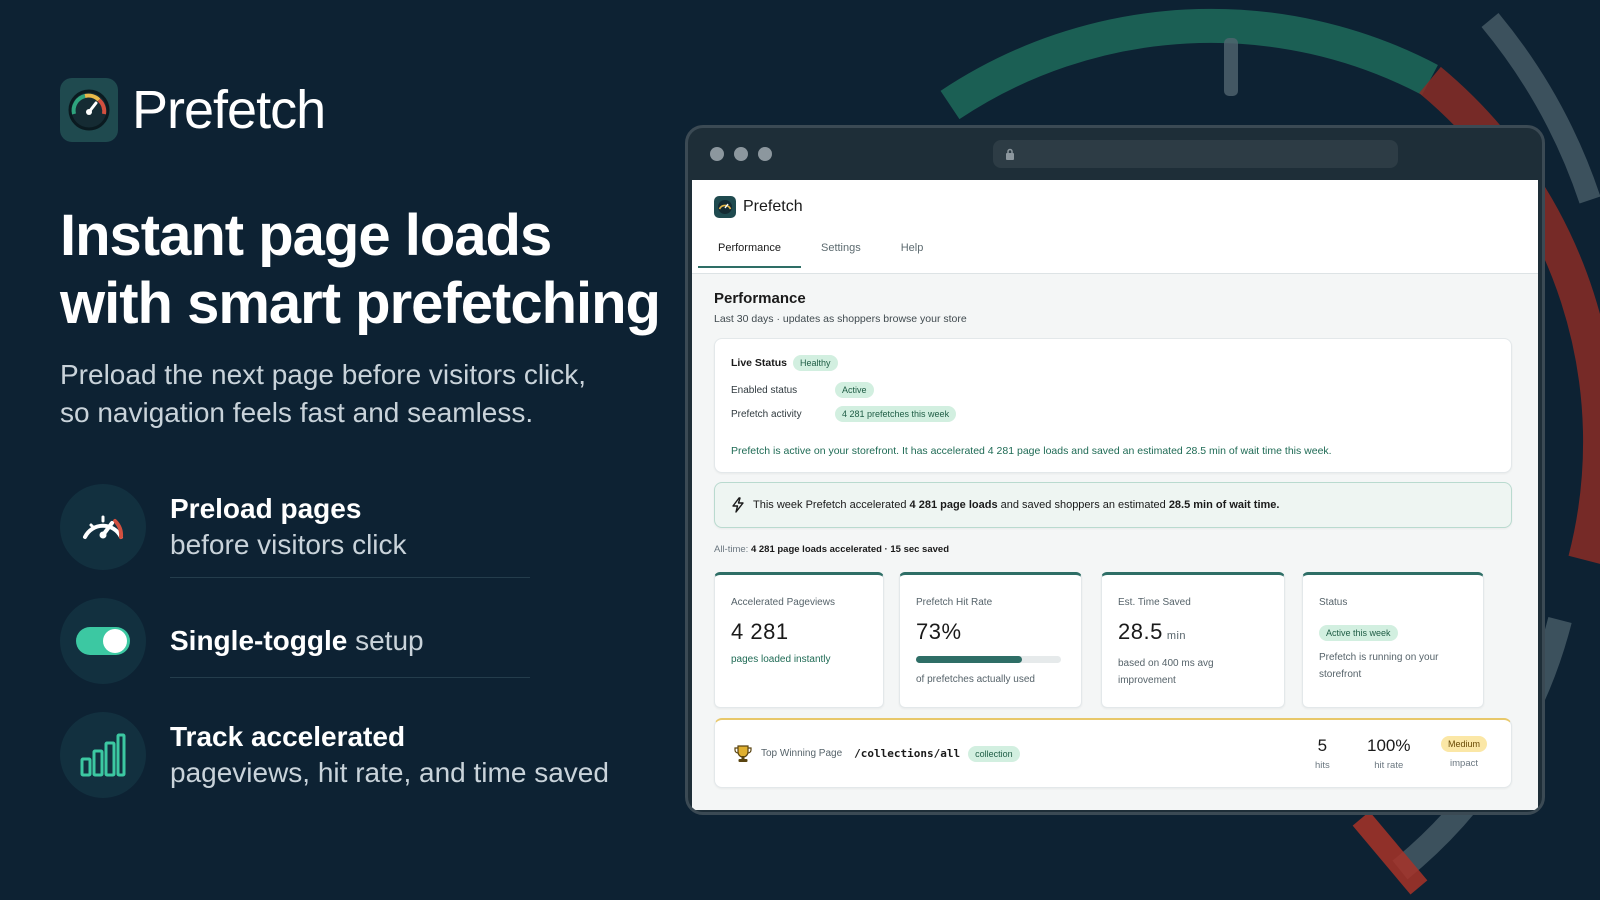 The width and height of the screenshot is (1600, 900). I want to click on hit-rate-label: hit rate, so click(1389, 765).